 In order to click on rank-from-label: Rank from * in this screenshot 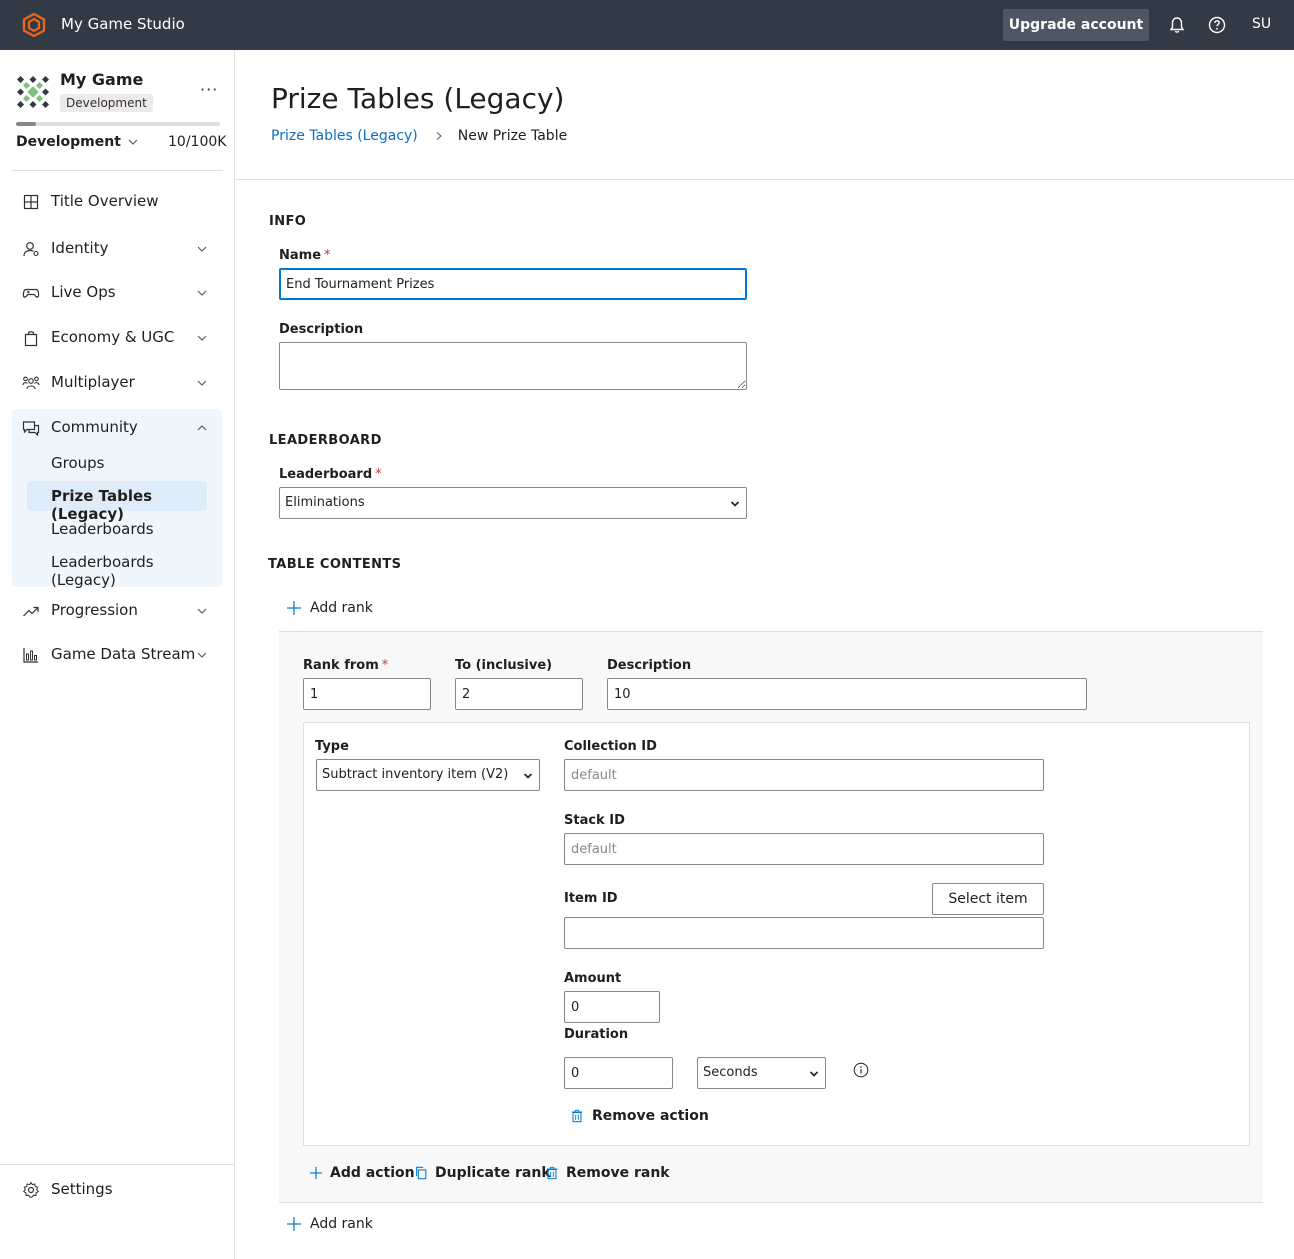, I will do `click(346, 665)`.